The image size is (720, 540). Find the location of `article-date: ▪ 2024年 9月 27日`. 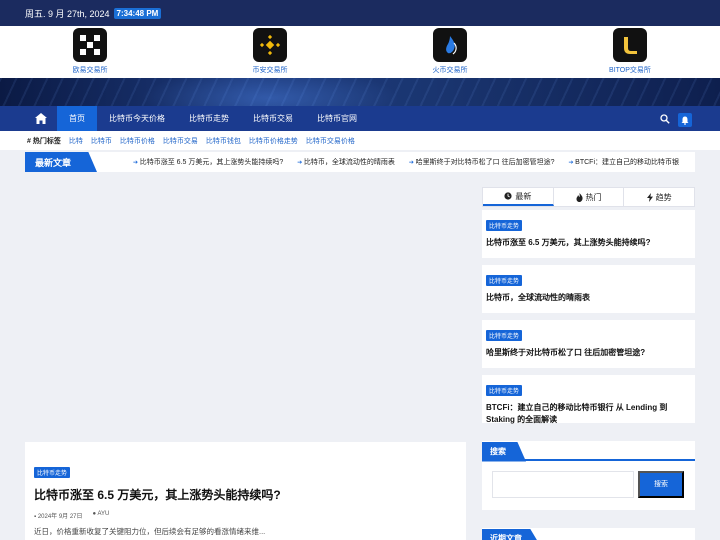

article-date: ▪ 2024年 9月 27日 is located at coordinates (58, 515).